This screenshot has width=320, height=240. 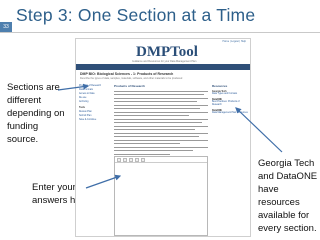 I want to click on top-links: Home | Logout | Help, so click(x=234, y=41).